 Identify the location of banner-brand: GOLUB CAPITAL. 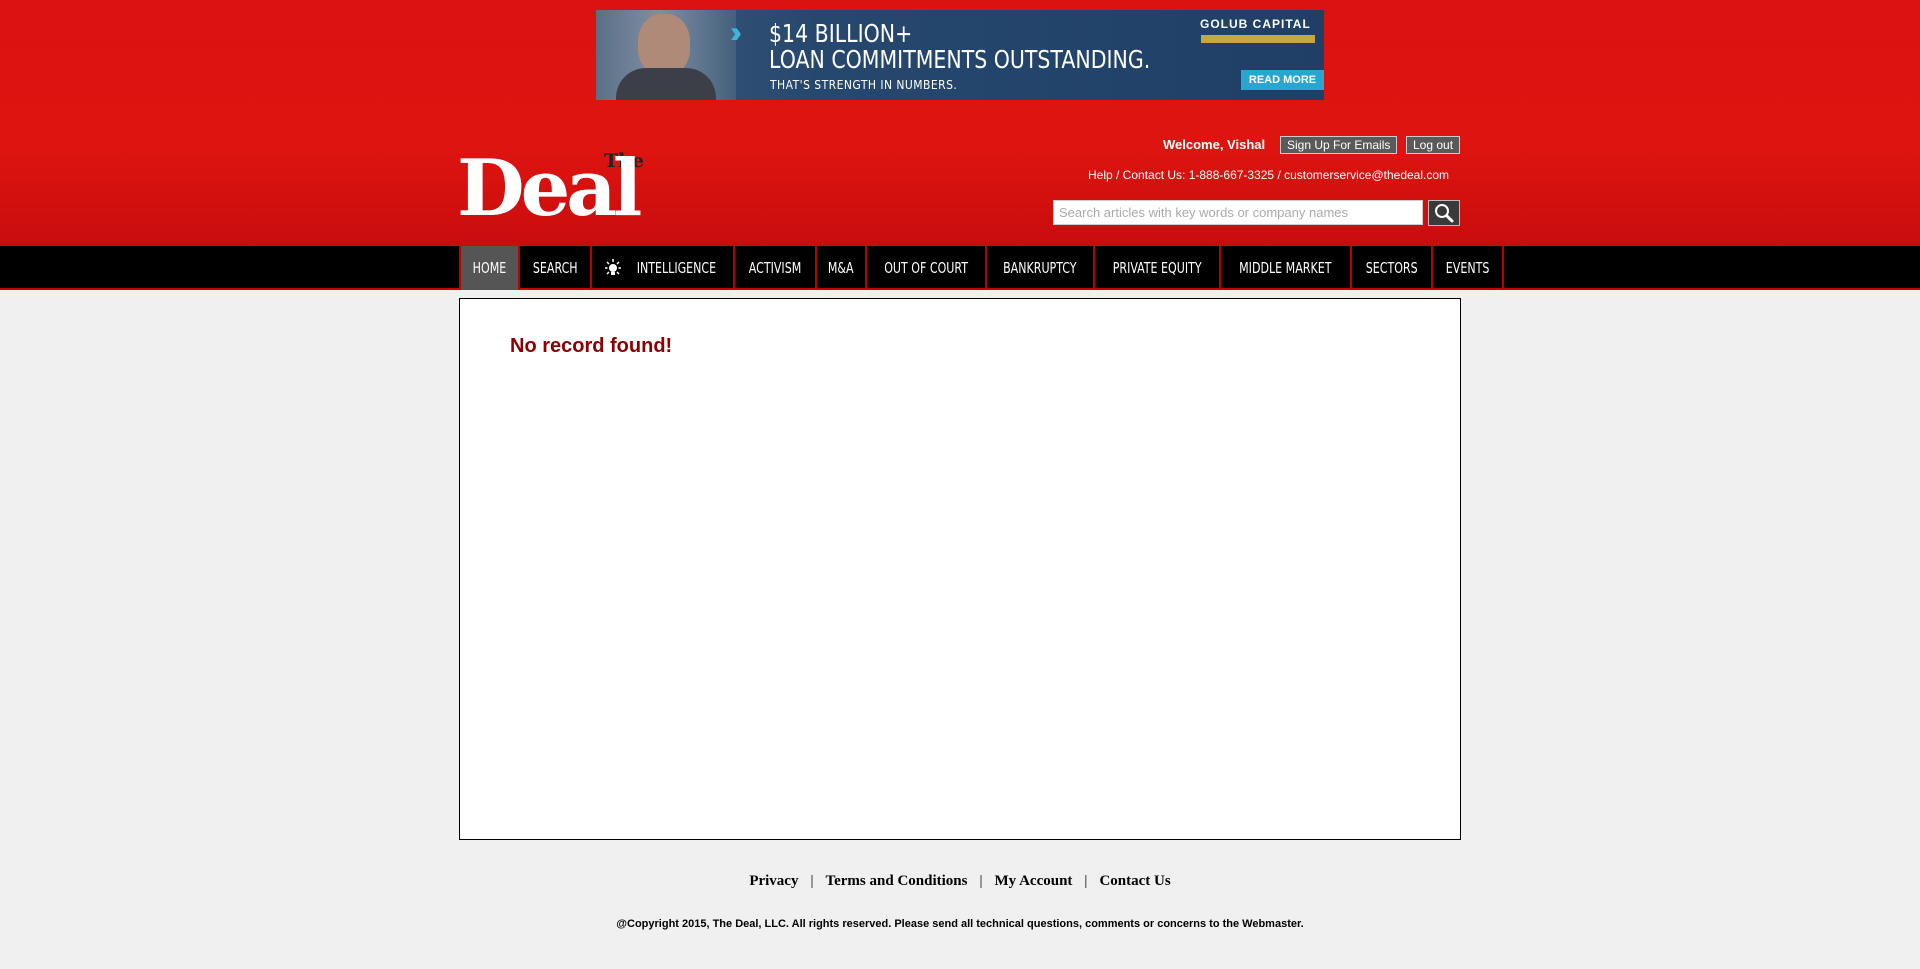
(1255, 24).